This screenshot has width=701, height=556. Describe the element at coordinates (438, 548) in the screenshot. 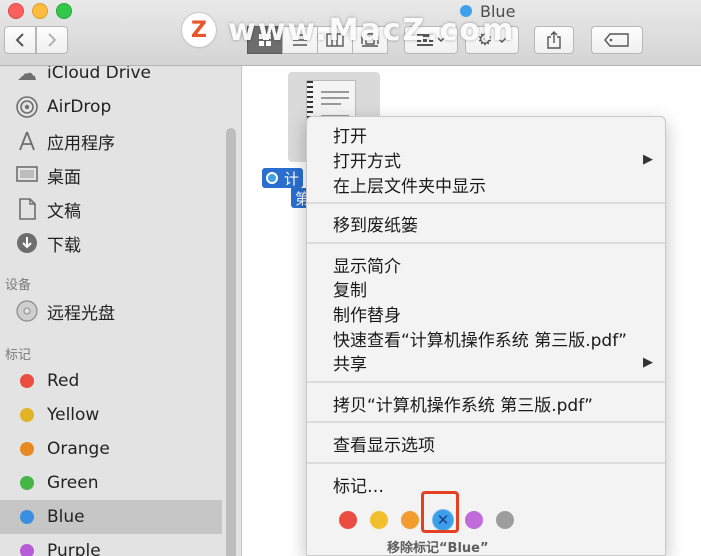

I see `tag-hint-text: 移除标记“Blue”` at that location.